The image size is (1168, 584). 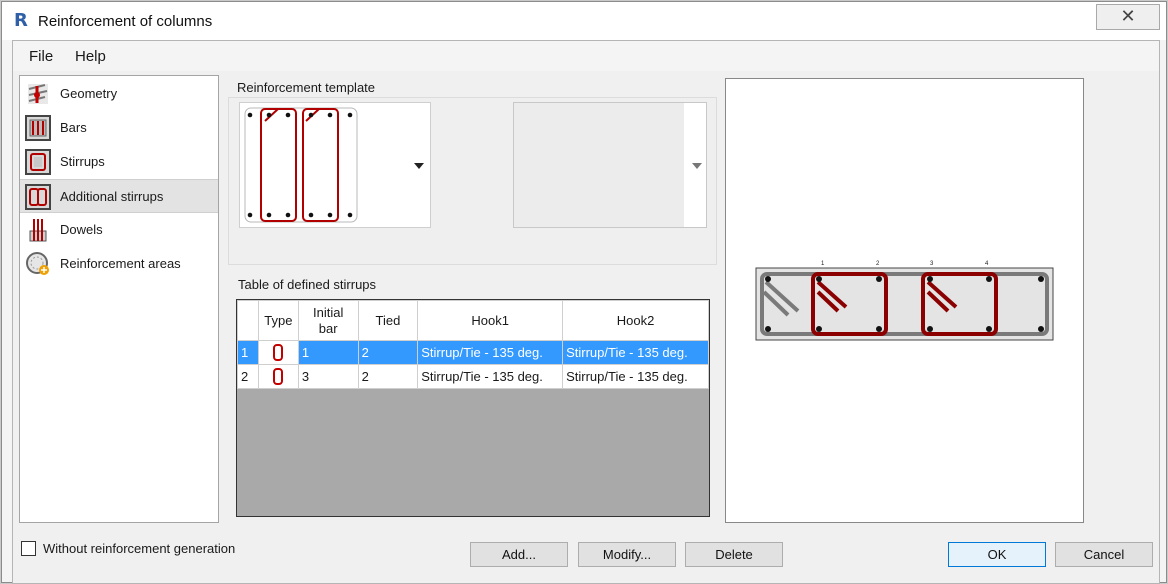 I want to click on nav-label: Dowels, so click(x=81, y=229).